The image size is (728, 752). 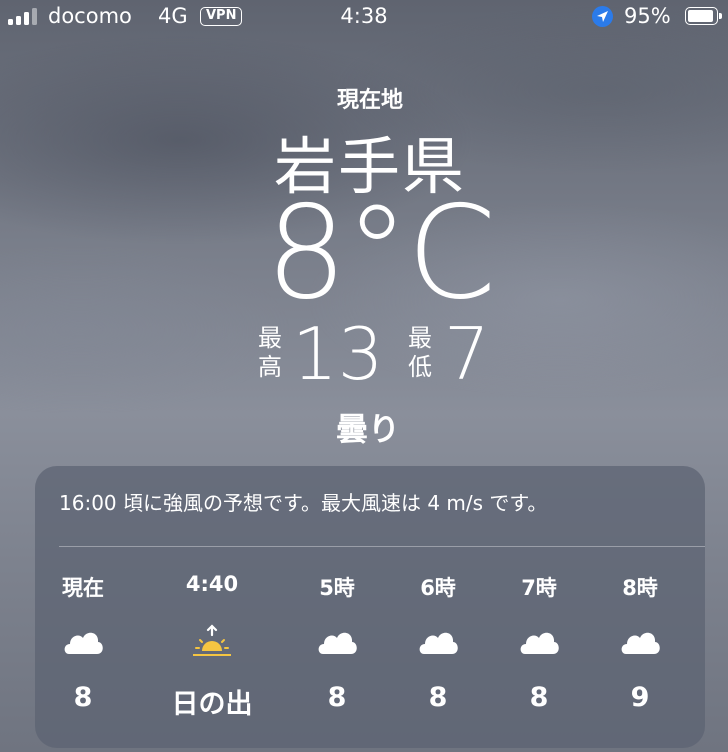 I want to click on hour-label: 4:40, so click(x=212, y=584).